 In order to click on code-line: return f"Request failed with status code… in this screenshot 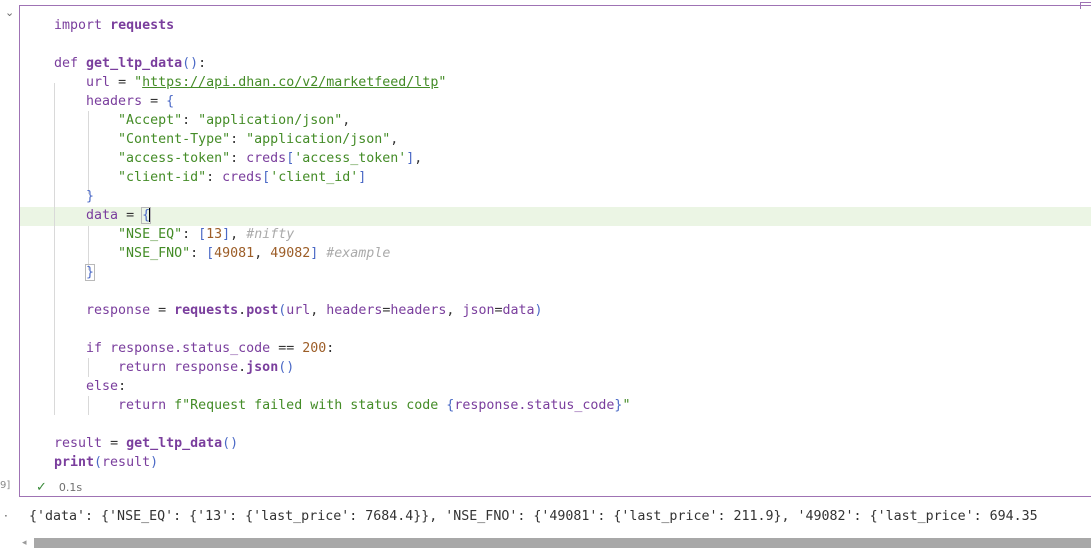, I will do `click(374, 405)`.